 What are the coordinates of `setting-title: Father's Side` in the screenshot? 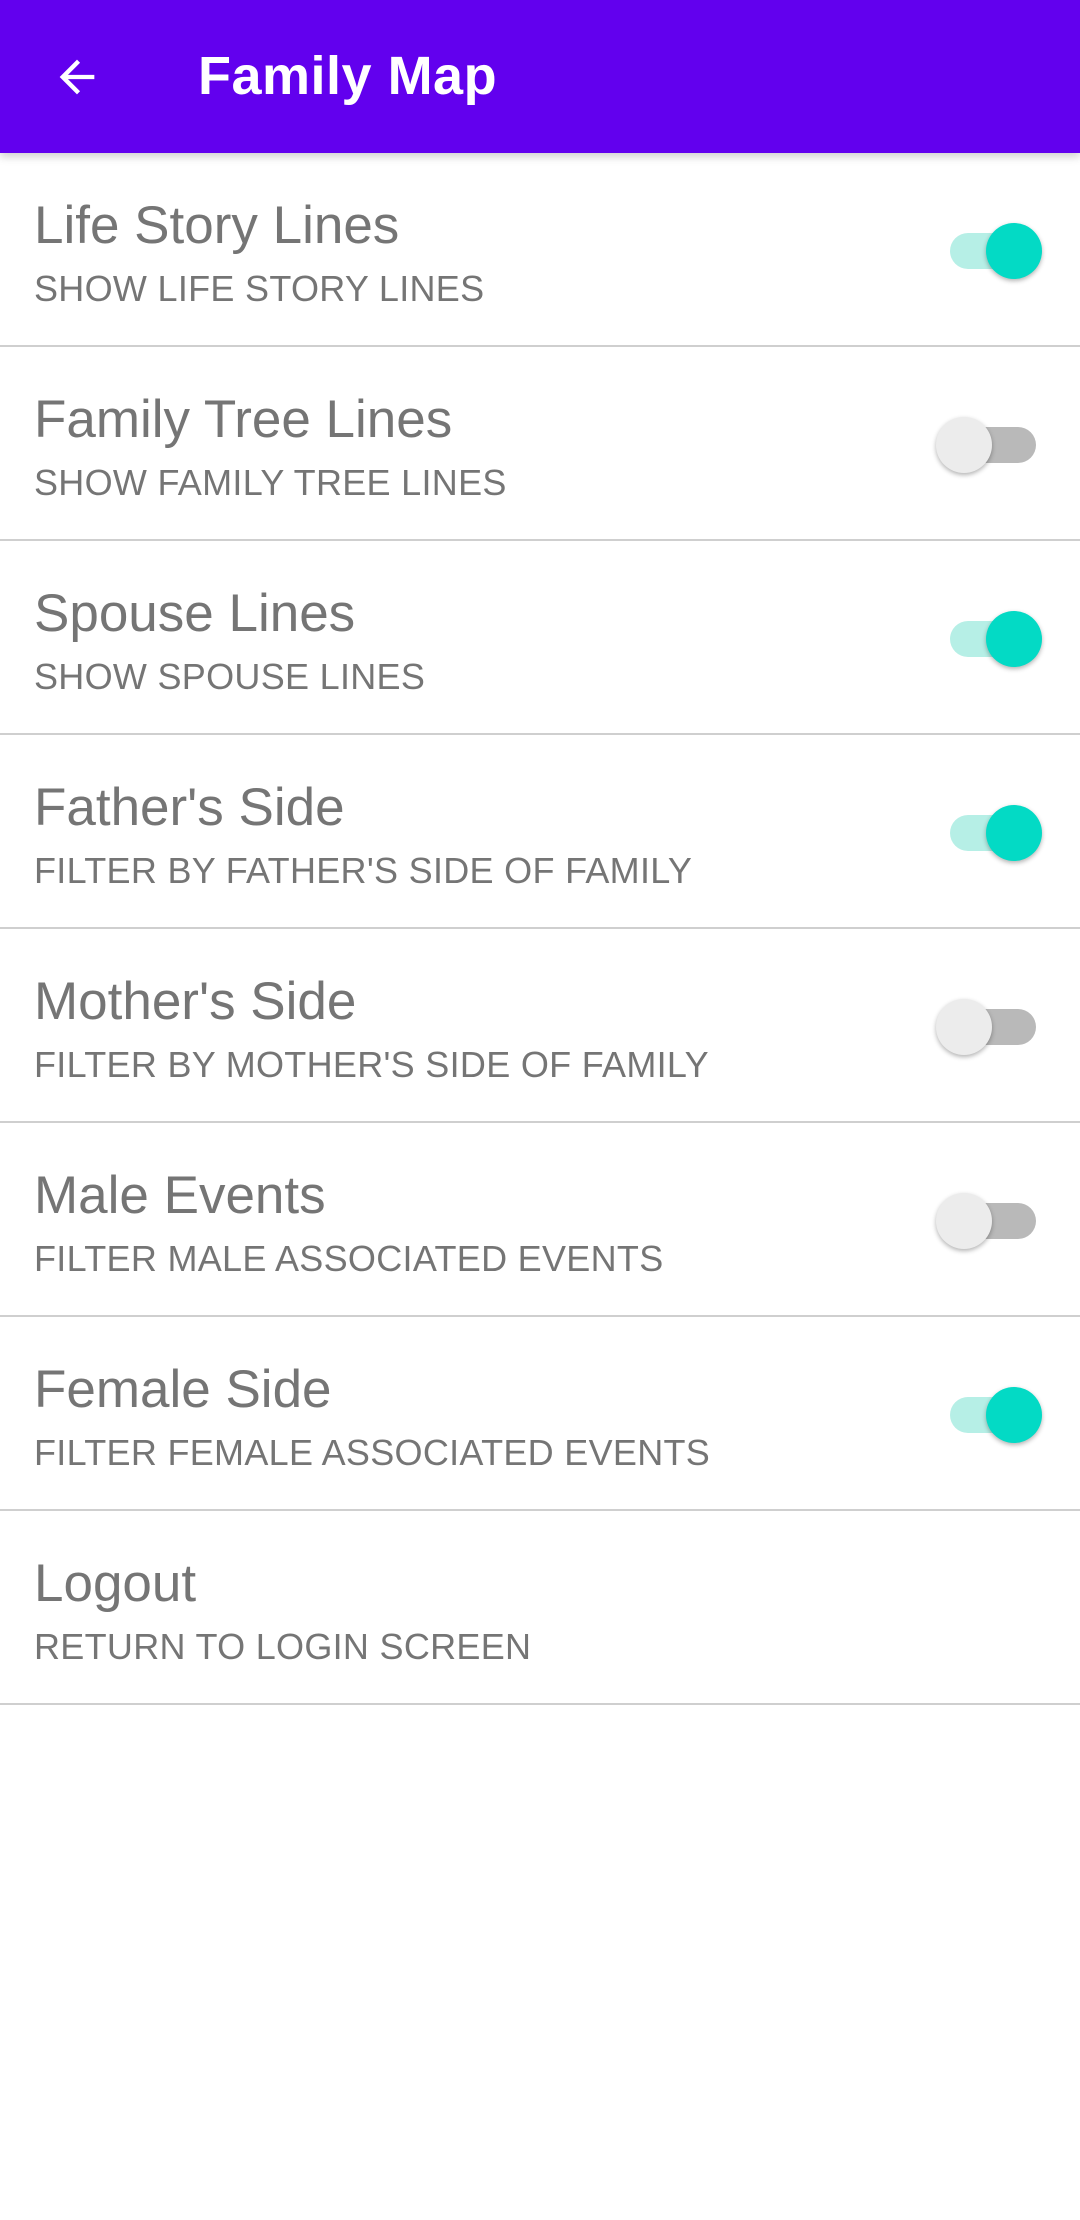 It's located at (189, 807).